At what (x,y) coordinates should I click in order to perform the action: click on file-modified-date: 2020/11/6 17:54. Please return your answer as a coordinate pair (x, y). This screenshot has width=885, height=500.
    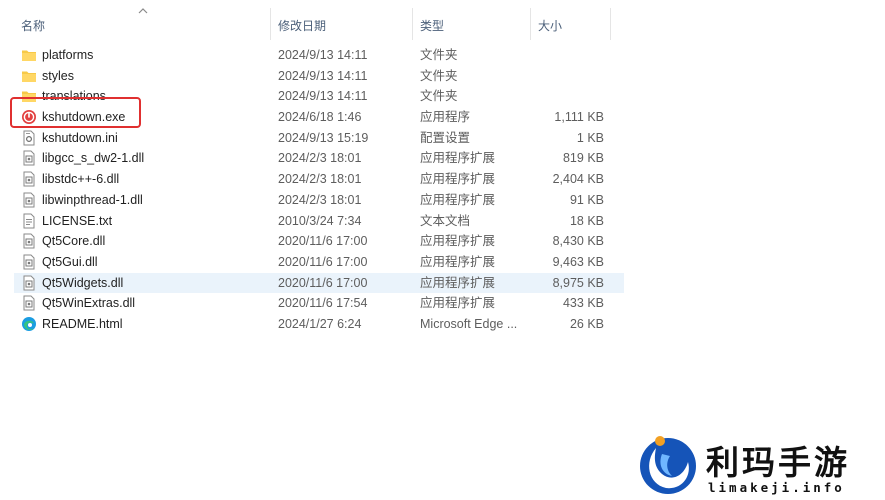
    Looking at the image, I should click on (323, 303).